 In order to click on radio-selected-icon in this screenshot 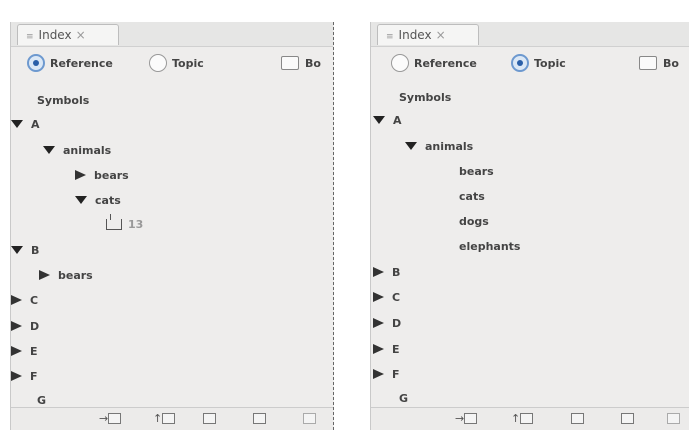, I will do `click(36, 63)`.